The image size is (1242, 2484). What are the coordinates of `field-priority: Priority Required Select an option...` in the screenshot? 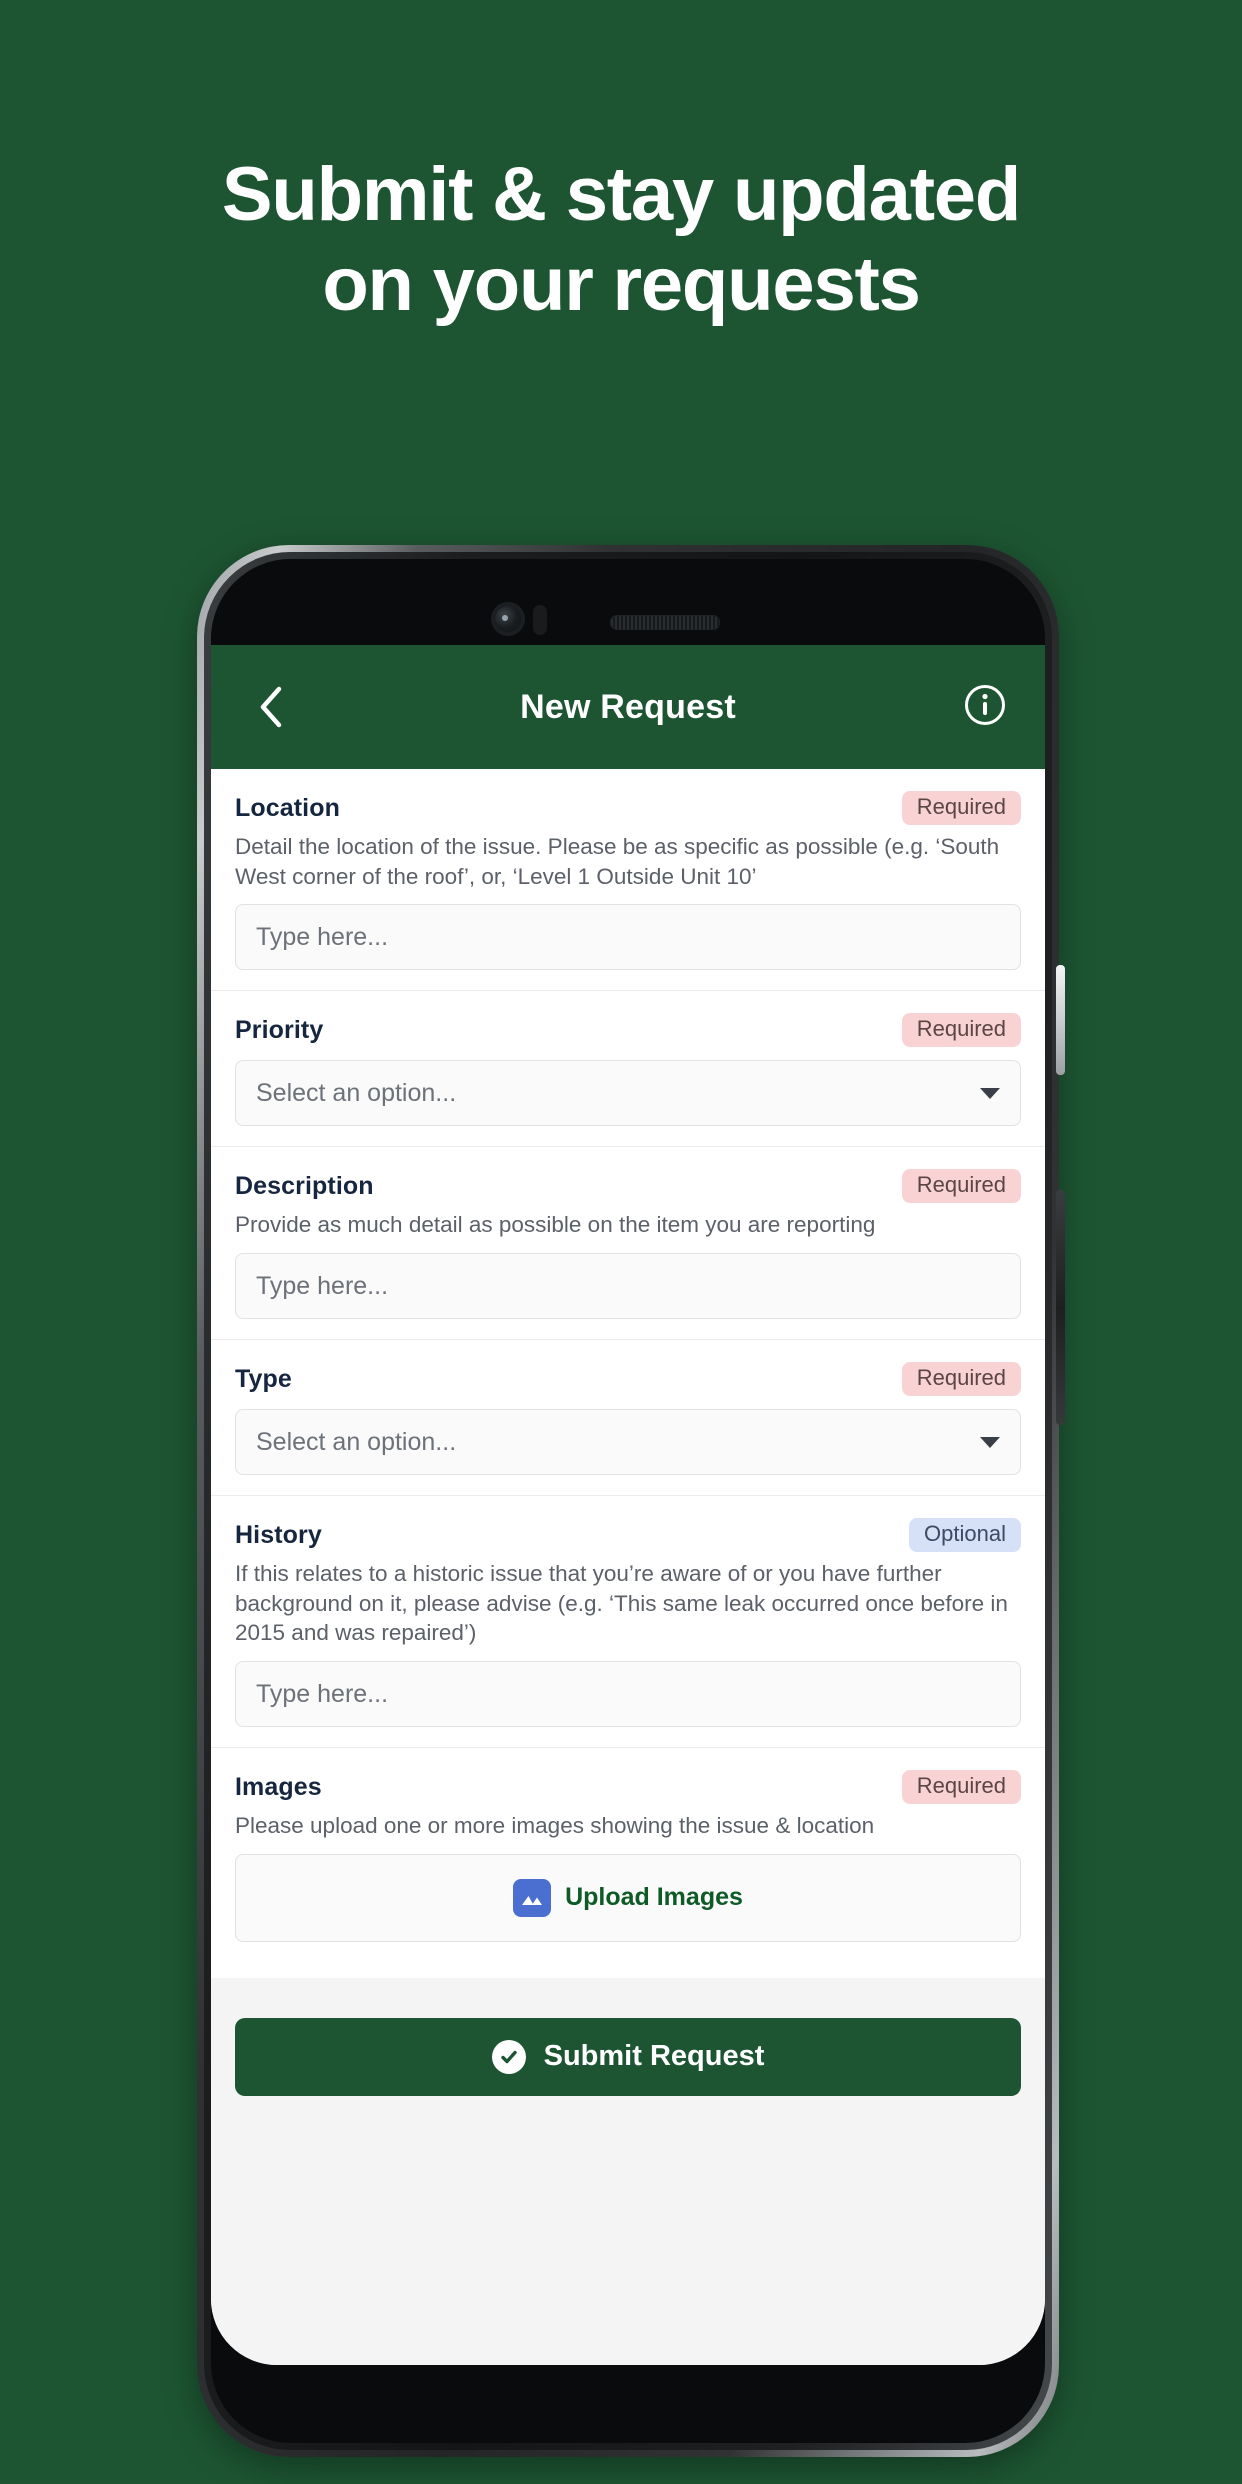 It's located at (628, 1069).